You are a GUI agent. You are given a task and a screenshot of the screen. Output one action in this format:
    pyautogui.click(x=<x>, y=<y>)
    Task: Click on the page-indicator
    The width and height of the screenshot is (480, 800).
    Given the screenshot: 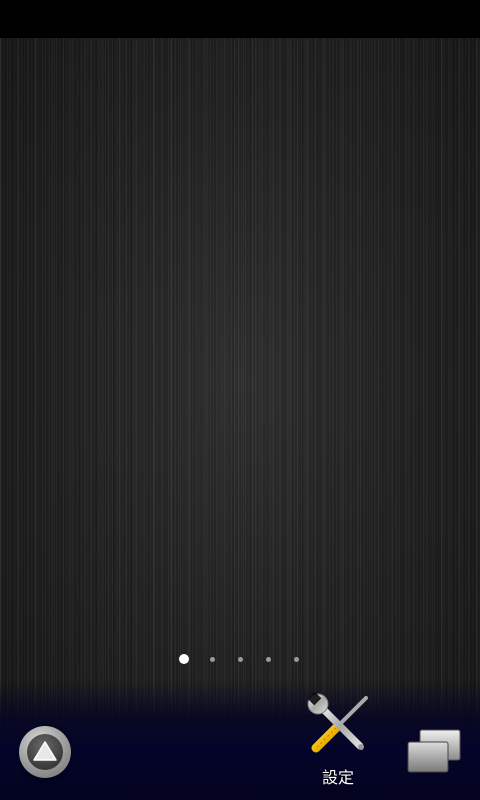 What is the action you would take?
    pyautogui.click(x=240, y=659)
    